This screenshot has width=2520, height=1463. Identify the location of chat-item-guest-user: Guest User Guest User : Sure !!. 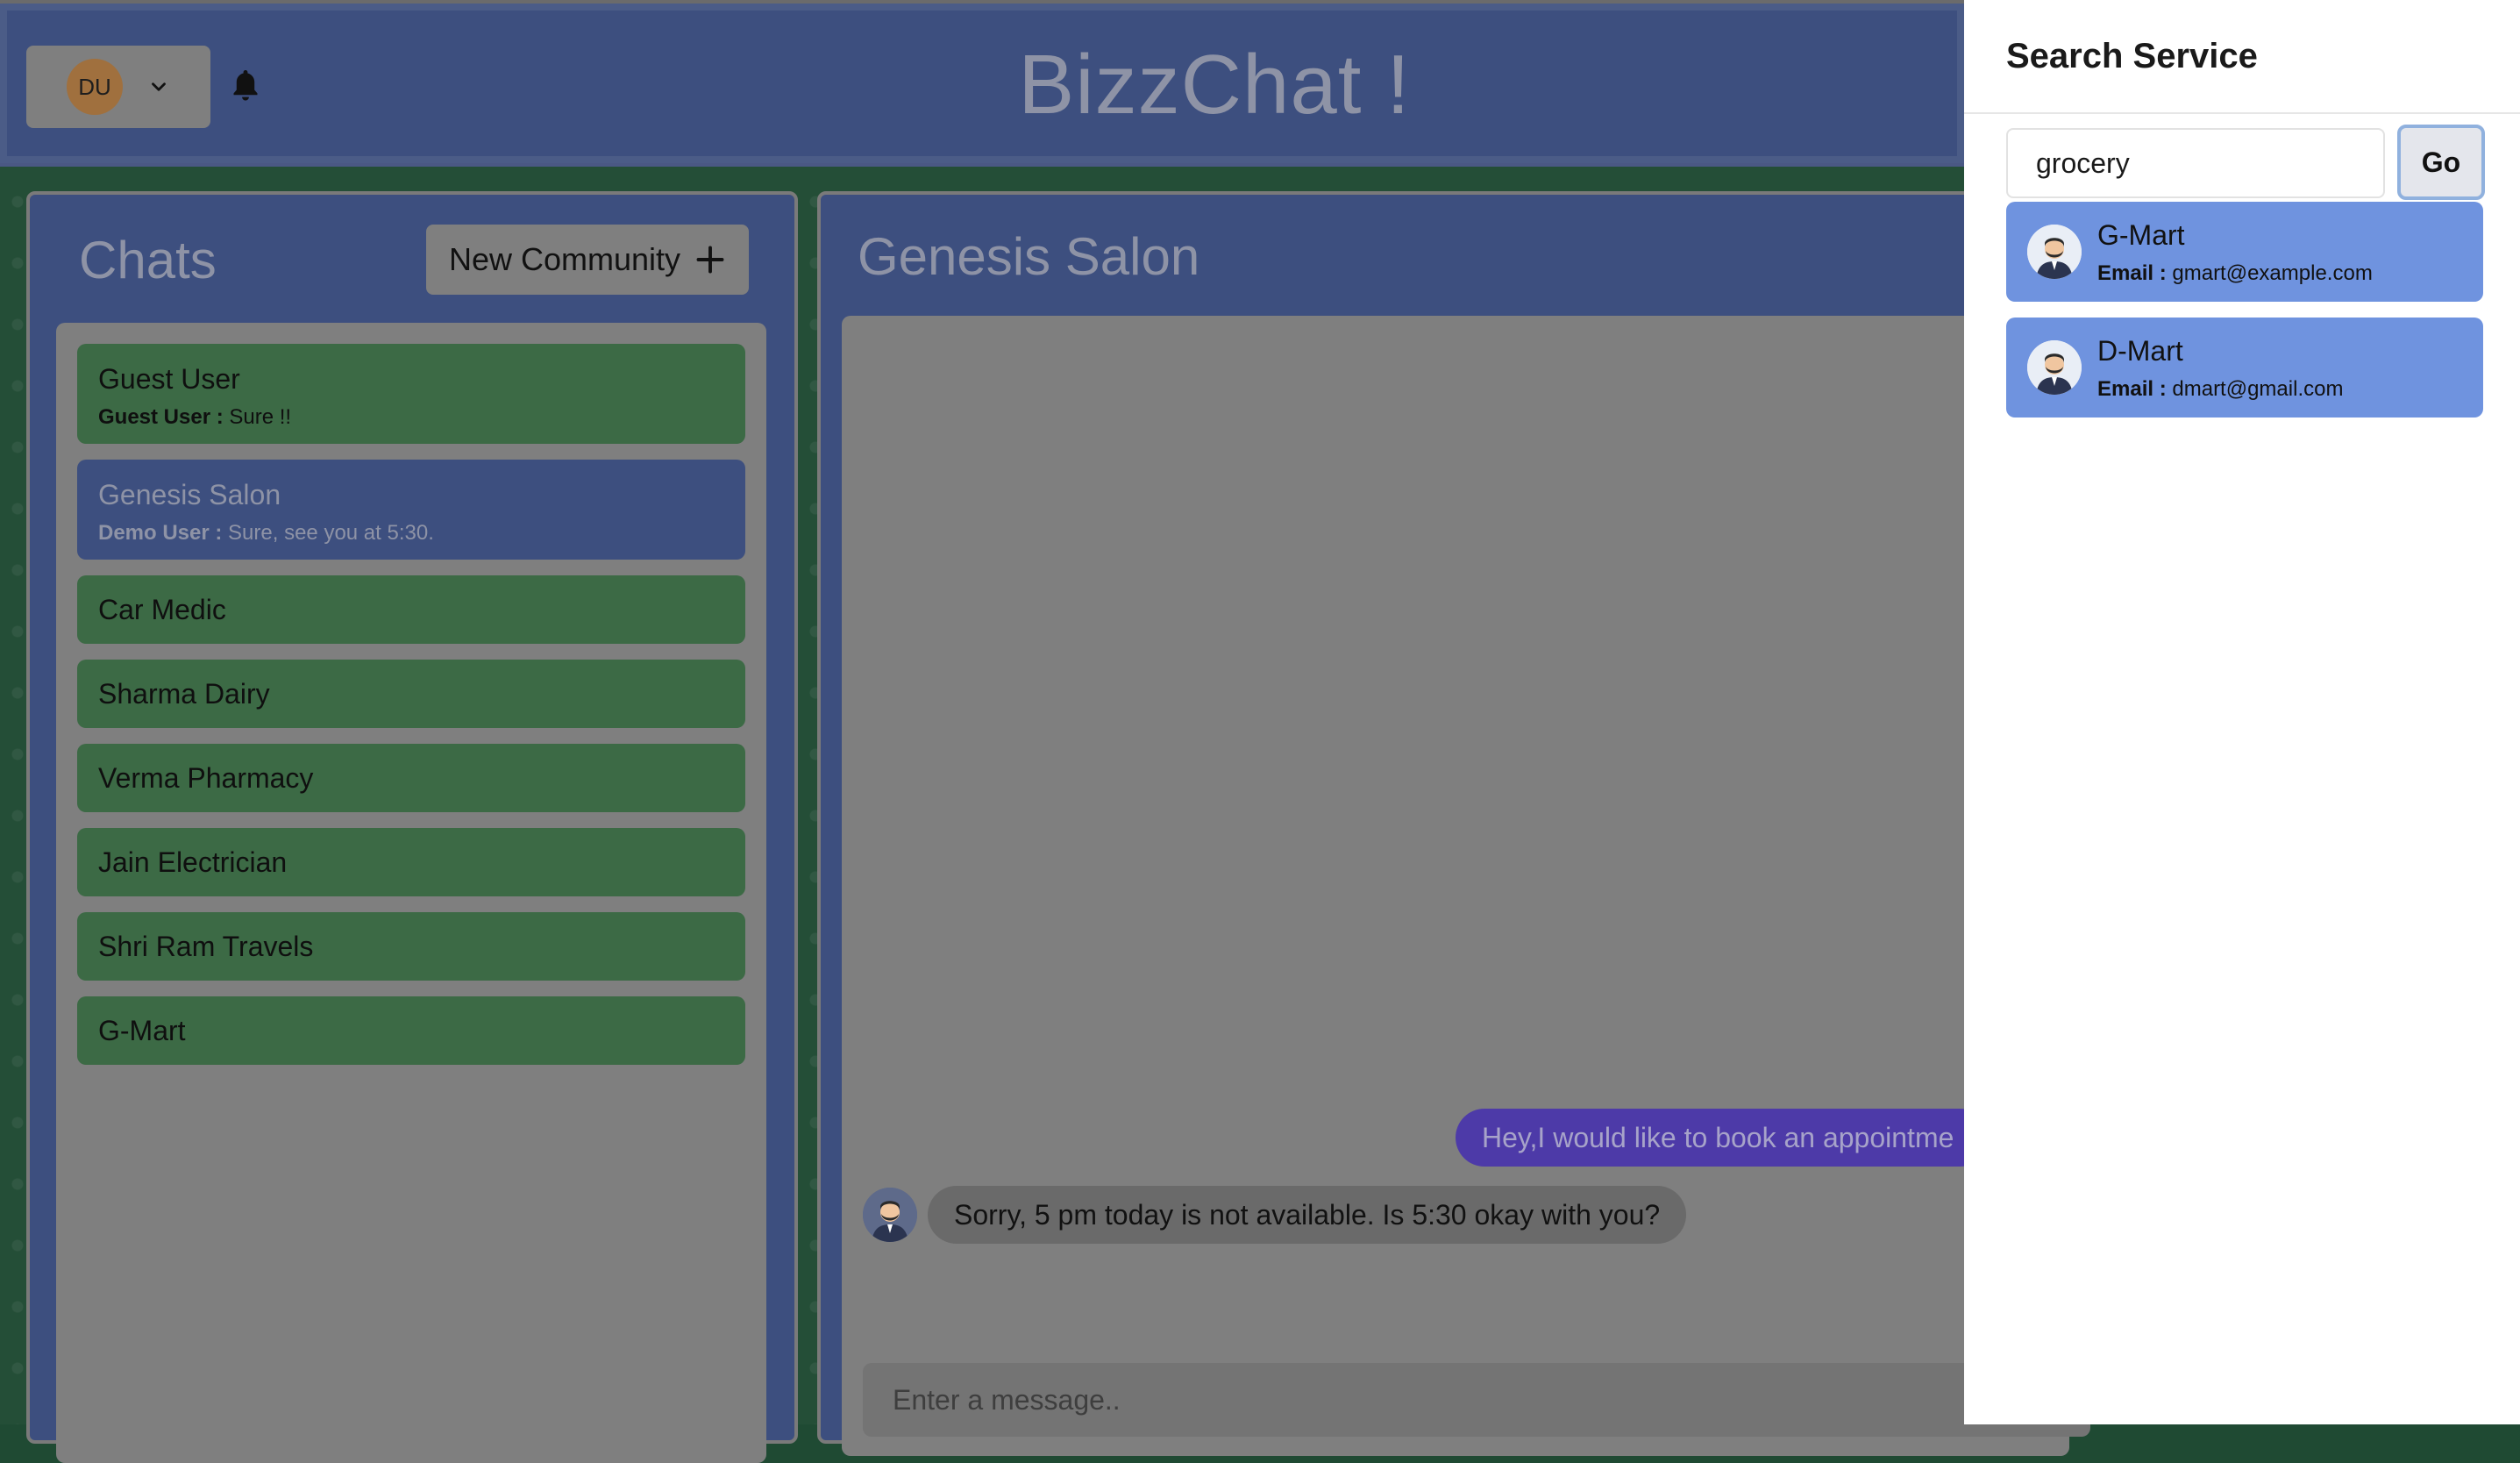
(411, 394).